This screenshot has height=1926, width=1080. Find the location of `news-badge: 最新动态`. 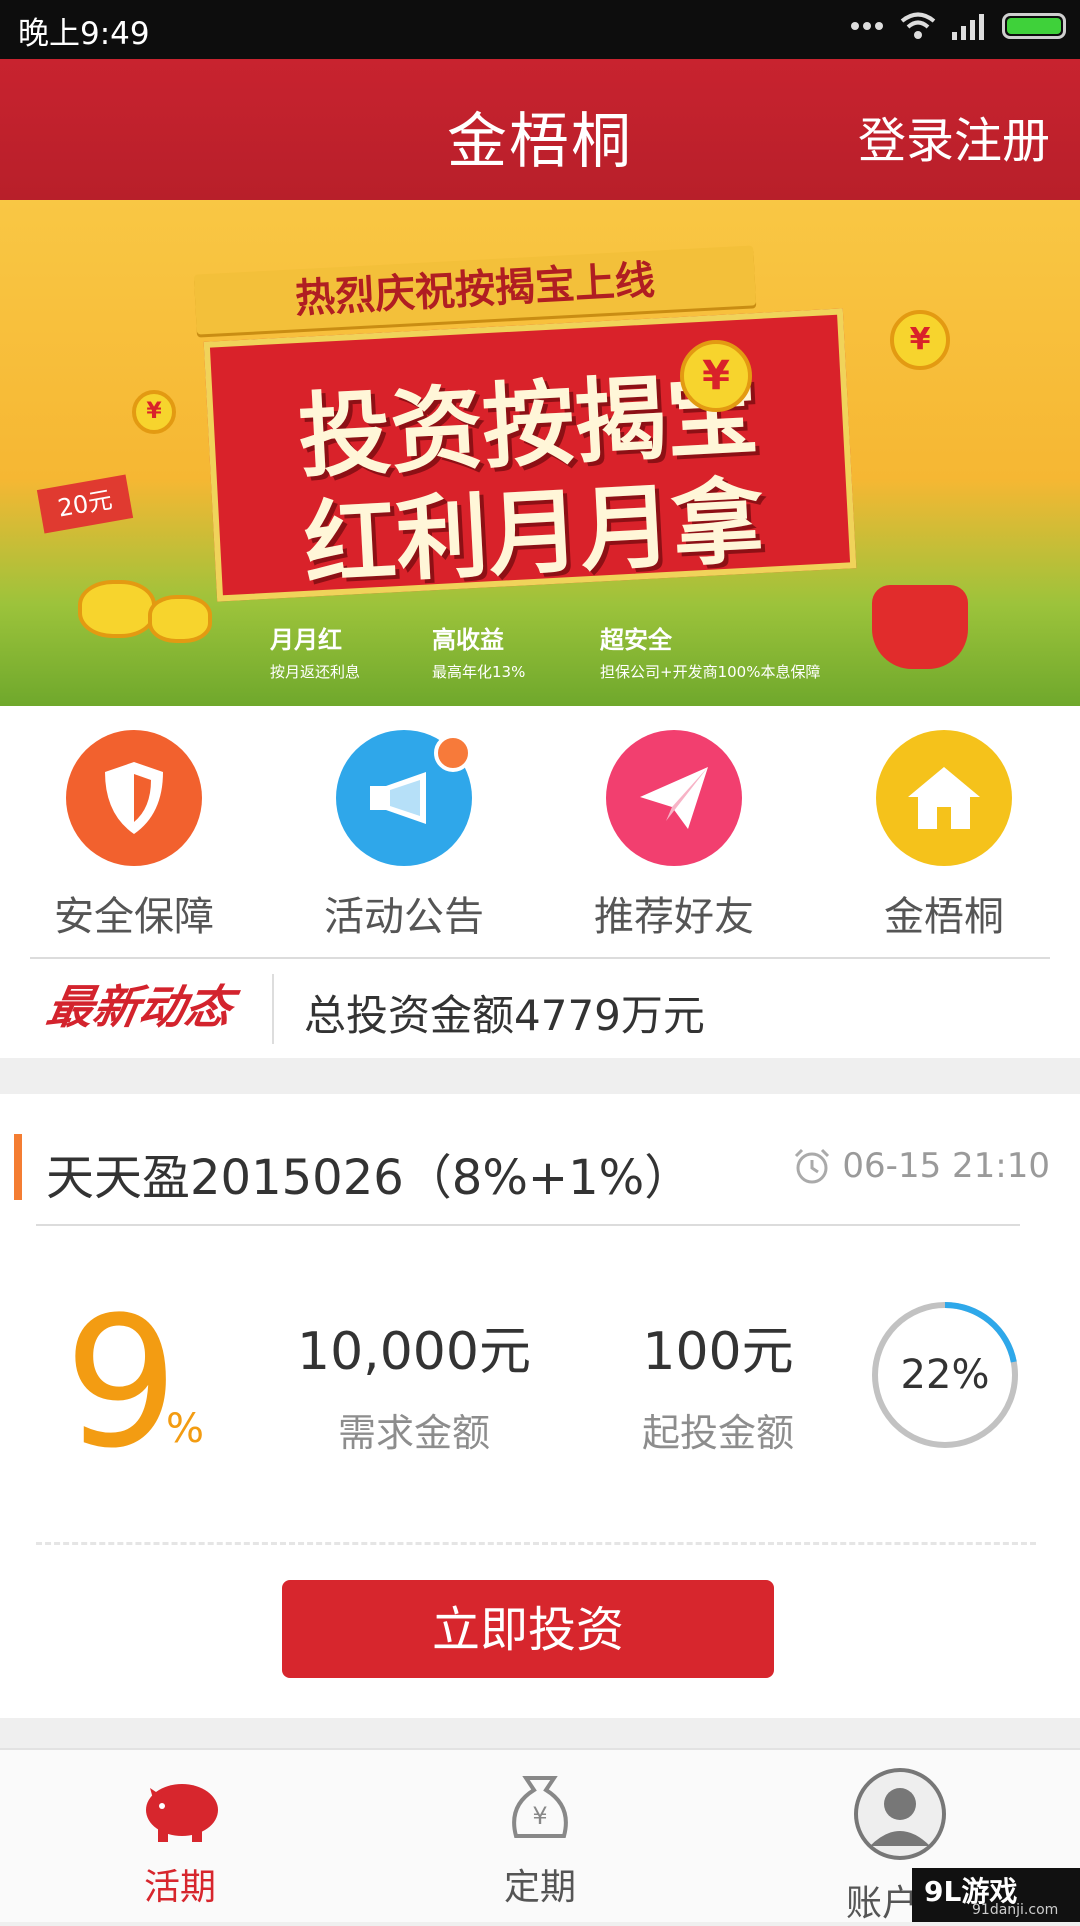

news-badge: 最新动态 is located at coordinates (139, 1007).